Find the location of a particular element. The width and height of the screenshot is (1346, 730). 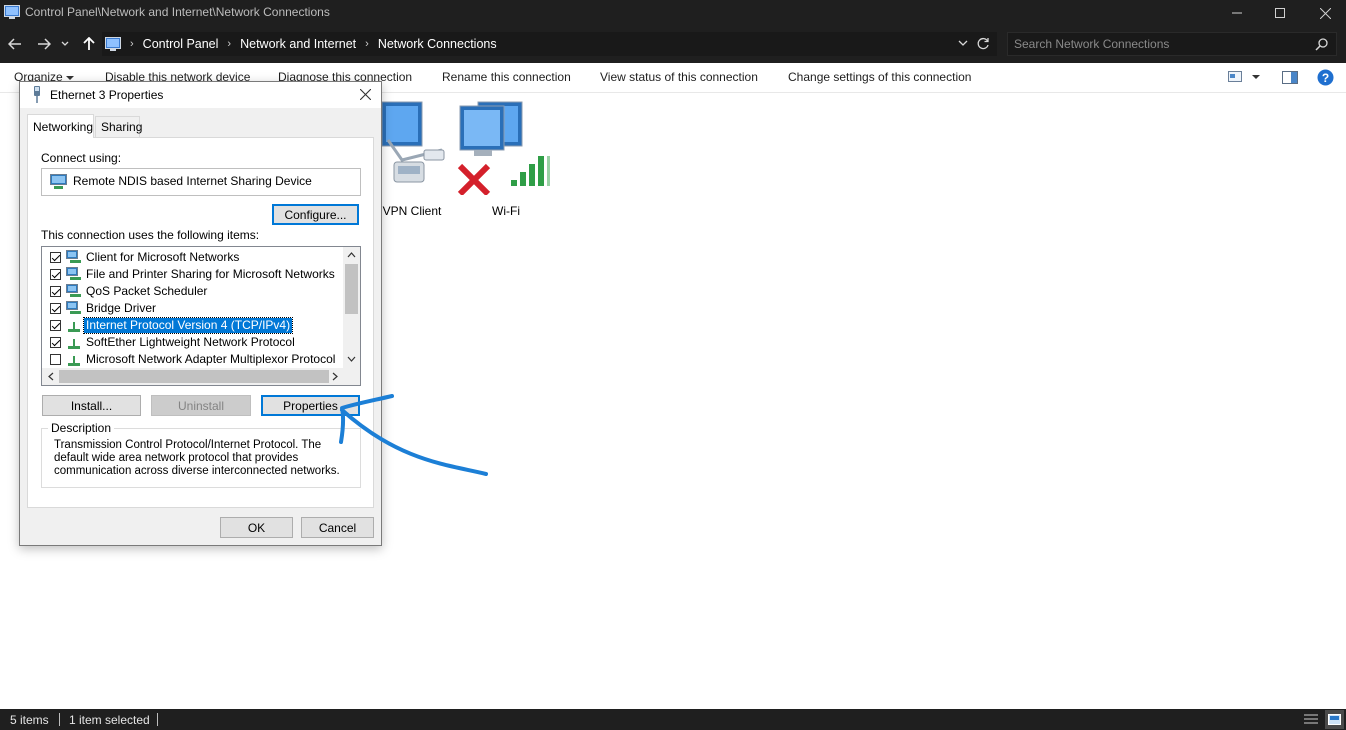

tab-networking: Networking is located at coordinates (60, 126).